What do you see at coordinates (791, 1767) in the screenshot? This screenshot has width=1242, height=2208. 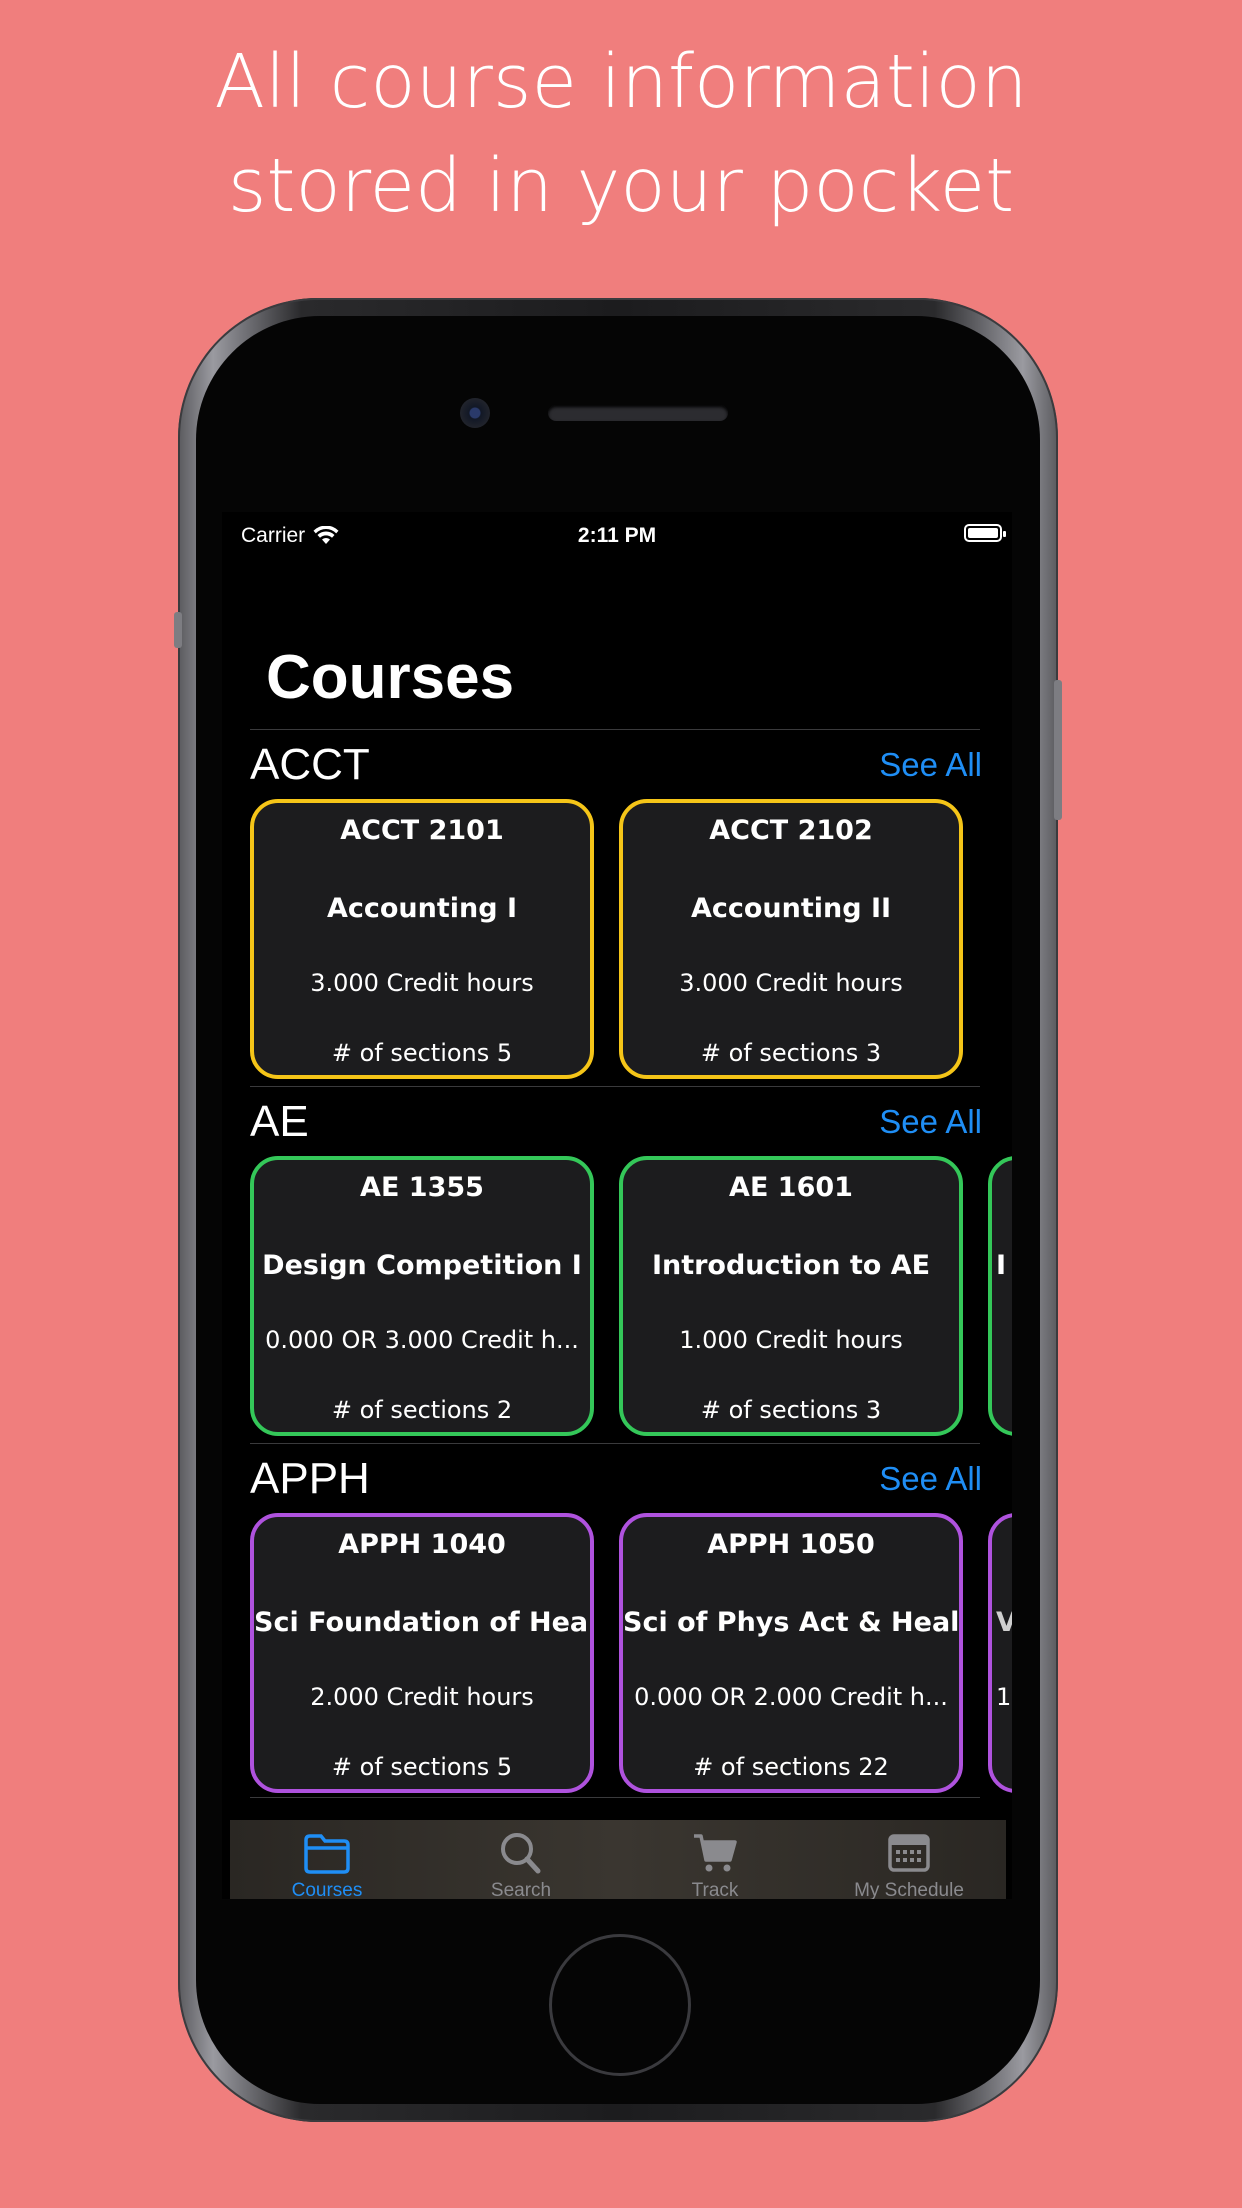 I see `course-section-count: # of sections 22` at bounding box center [791, 1767].